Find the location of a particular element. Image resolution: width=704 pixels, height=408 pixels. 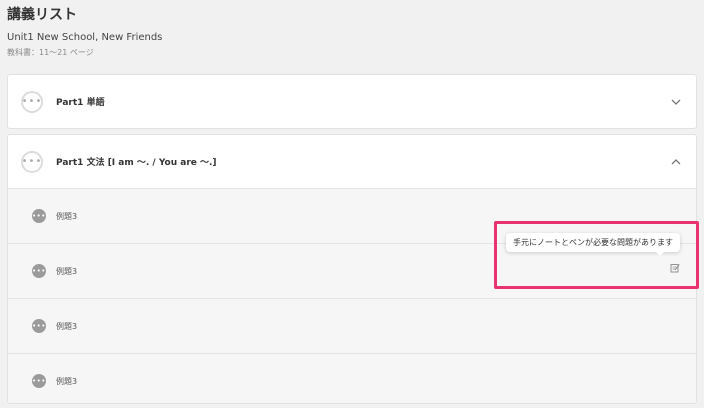

page-title: 講義リスト is located at coordinates (42, 15).